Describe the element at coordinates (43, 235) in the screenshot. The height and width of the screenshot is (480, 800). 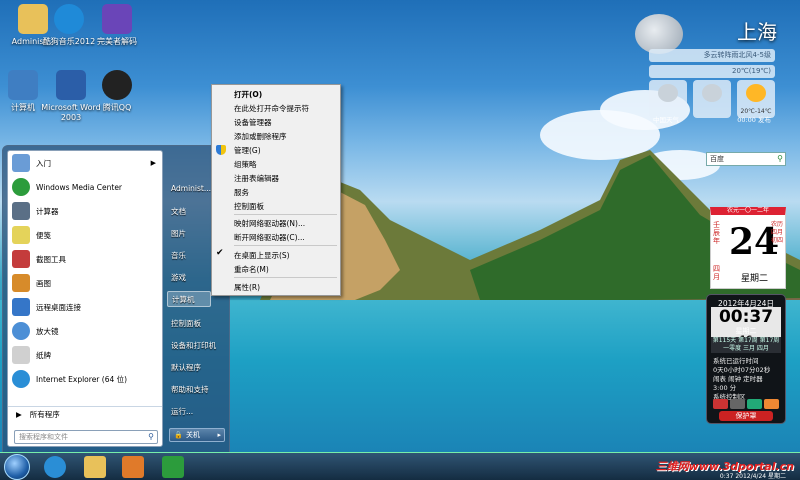
I see `program-label: 便笺` at that location.